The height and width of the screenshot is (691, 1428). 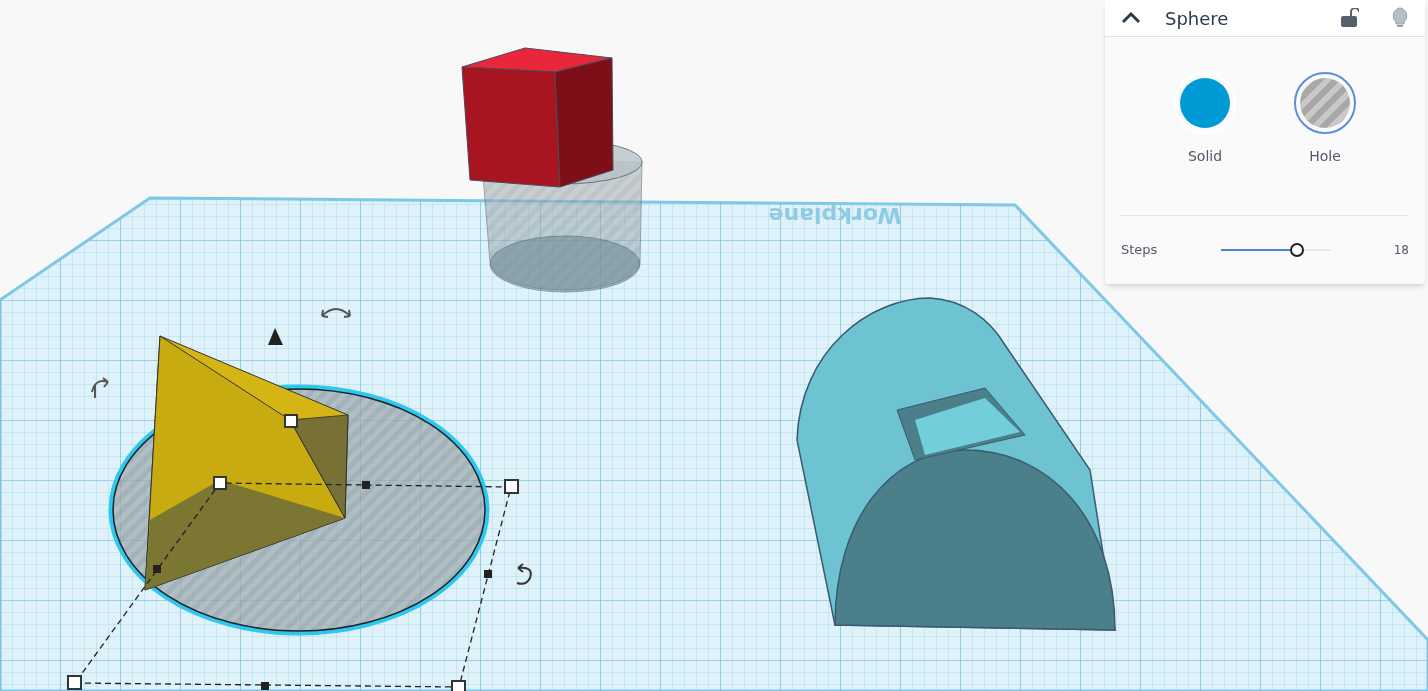 I want to click on light-bulb-icon, so click(x=1400, y=18).